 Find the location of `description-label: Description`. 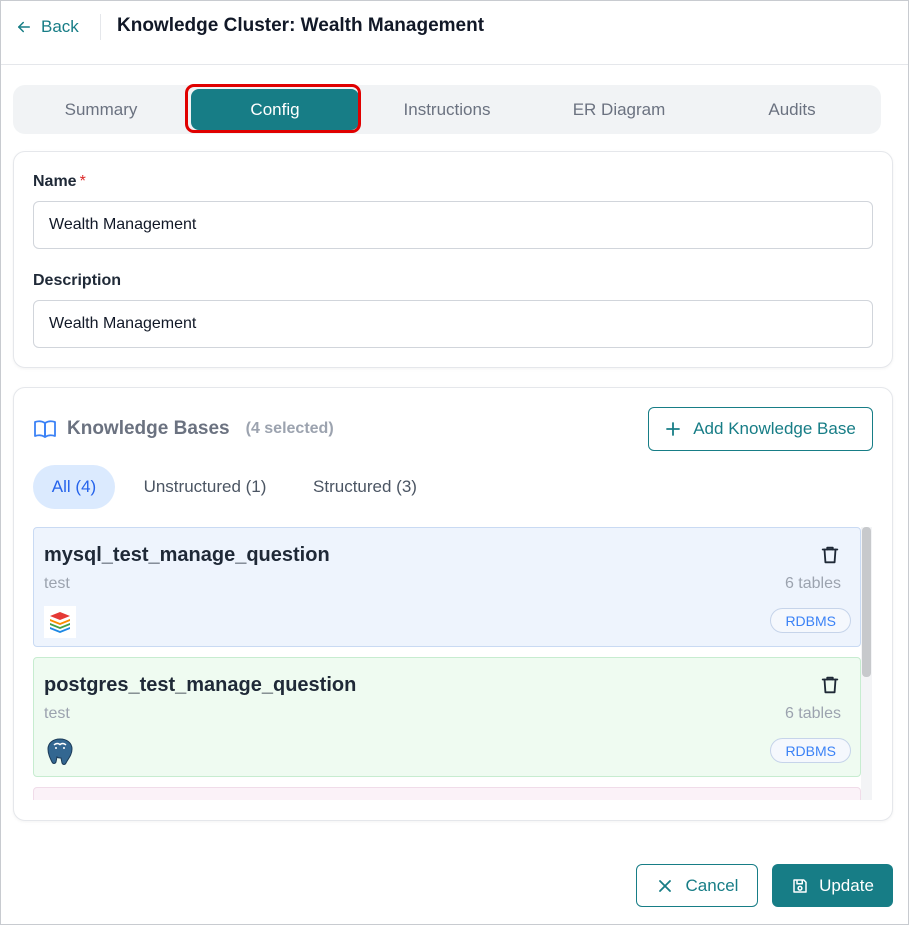

description-label: Description is located at coordinates (77, 280).